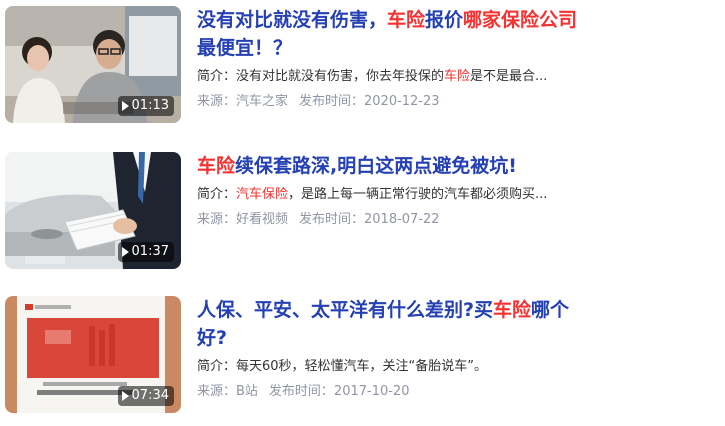  Describe the element at coordinates (369, 101) in the screenshot. I see `publish-date: 发布时间：2020-12-23` at that location.